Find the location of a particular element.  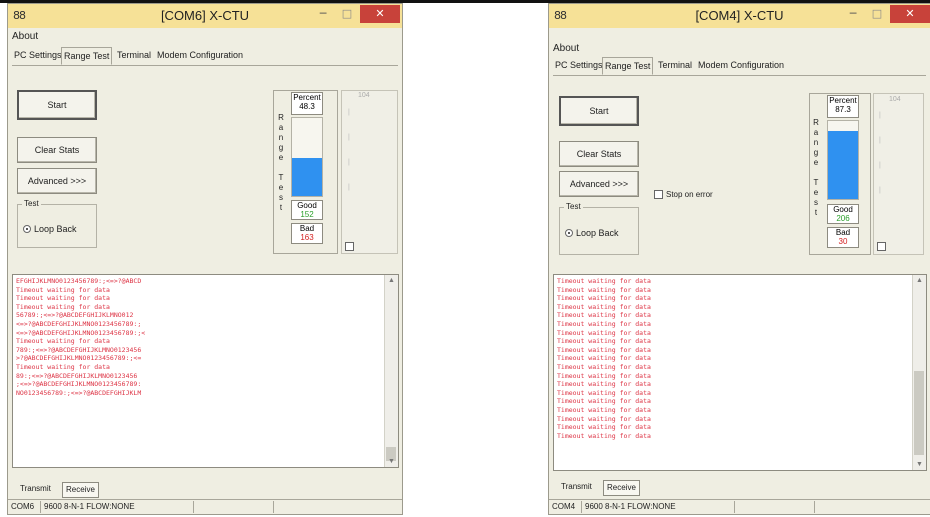

status-settings: 9600 8-N-1 FLOW:NONE is located at coordinates (630, 506).